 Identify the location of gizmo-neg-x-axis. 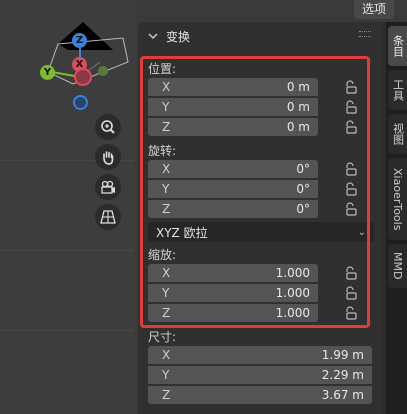
(83, 77).